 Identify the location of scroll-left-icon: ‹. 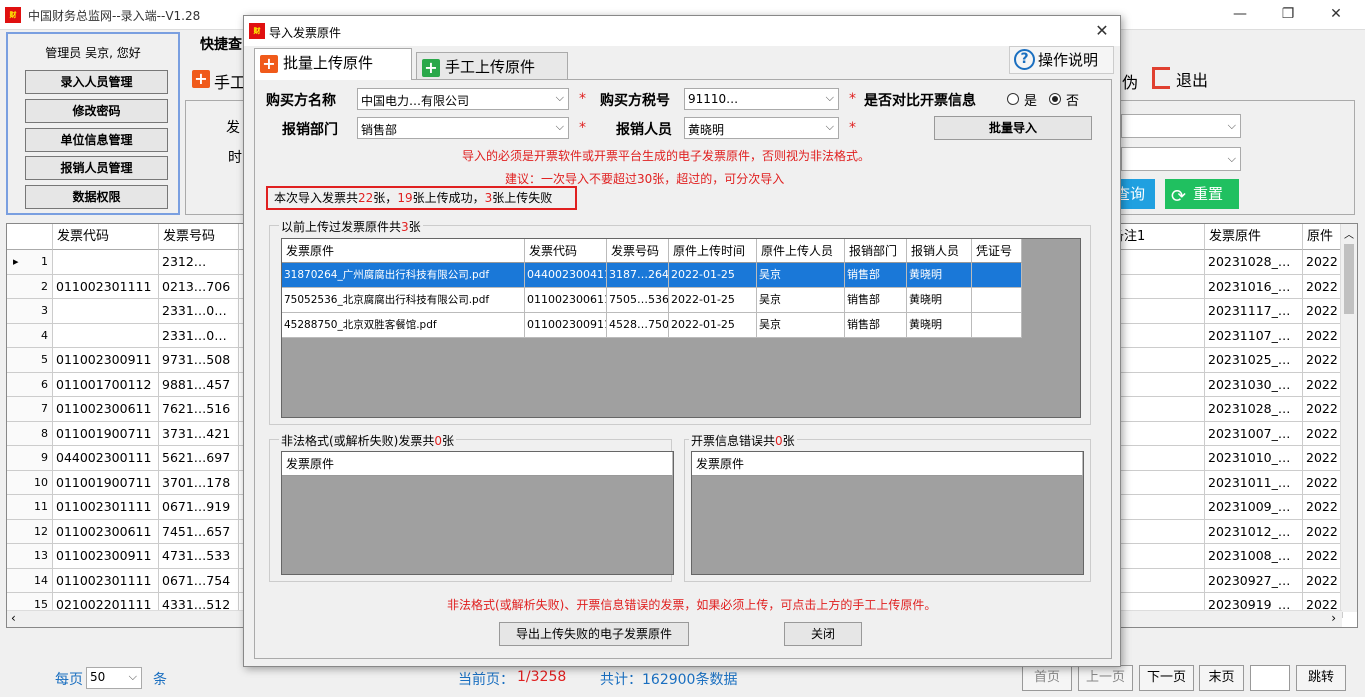
(13, 618).